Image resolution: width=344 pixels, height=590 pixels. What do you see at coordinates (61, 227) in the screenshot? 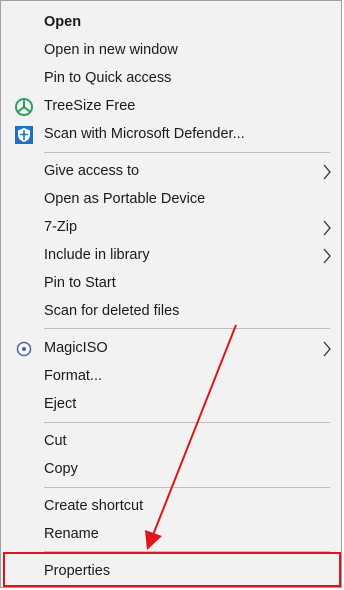
I see `menu-item-label: 7-Zip` at bounding box center [61, 227].